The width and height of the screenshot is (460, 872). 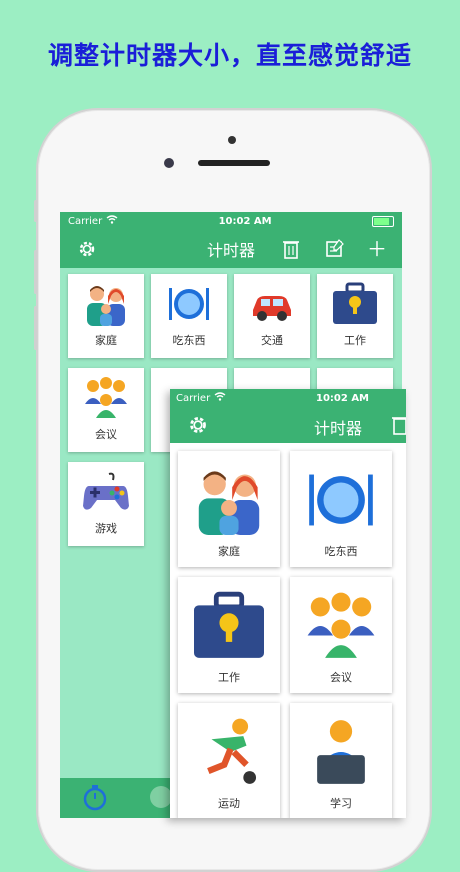 I want to click on headline: 调整计时器大小，直至感觉舒适, so click(x=229, y=55).